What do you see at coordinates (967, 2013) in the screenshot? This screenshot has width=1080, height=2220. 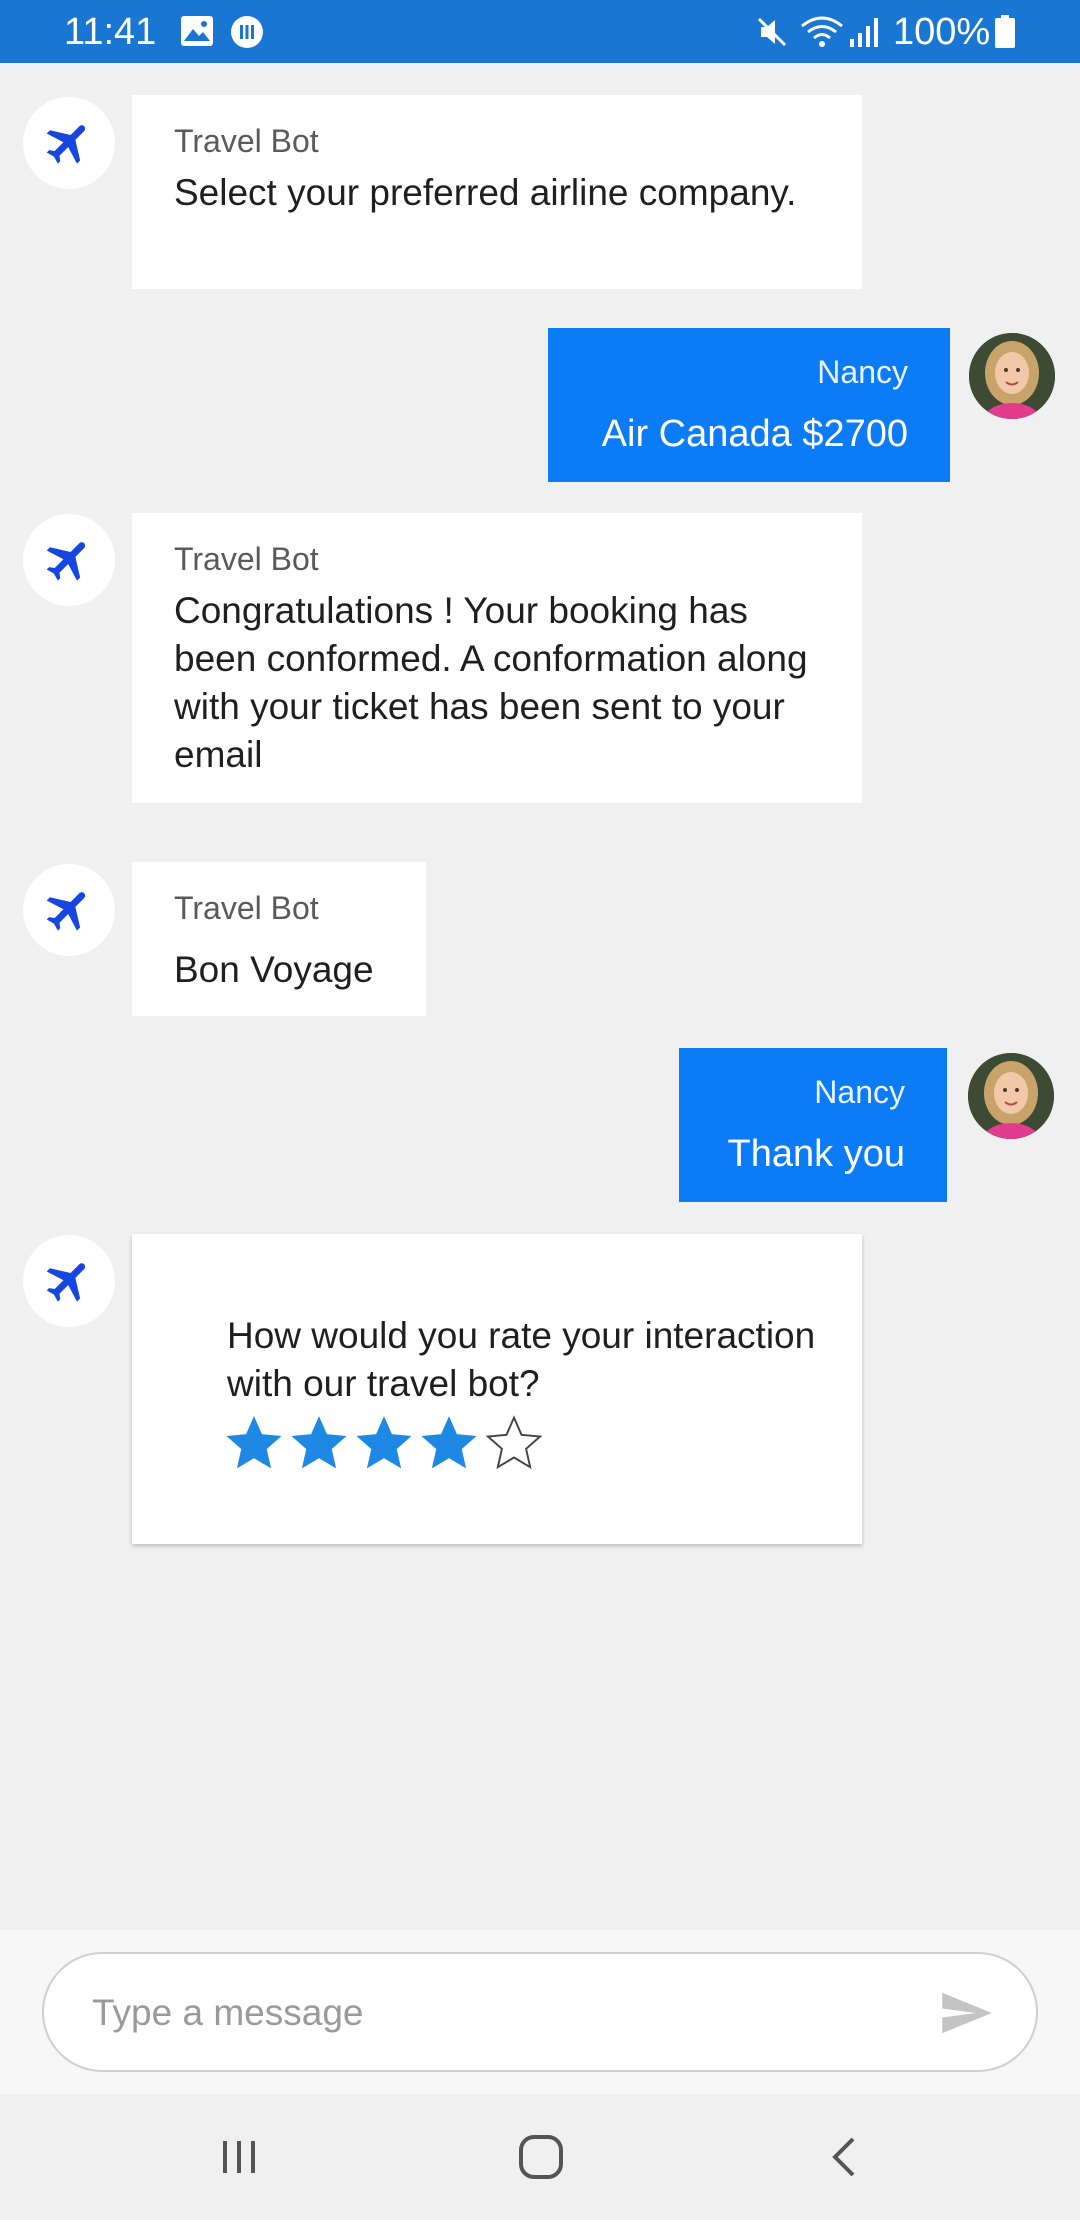 I see `send-icon` at bounding box center [967, 2013].